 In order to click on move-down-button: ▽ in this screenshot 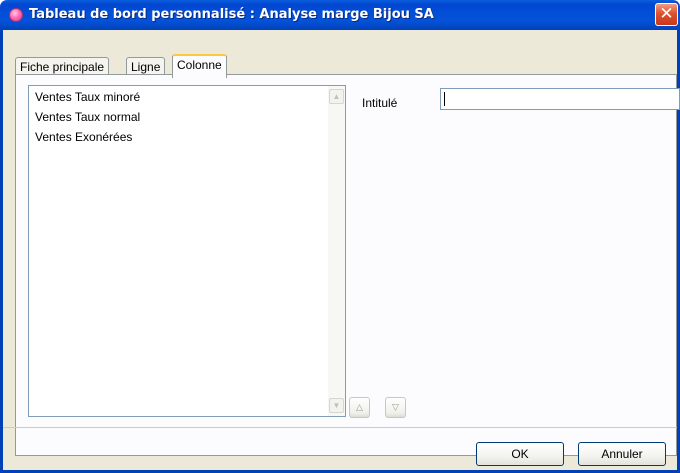, I will do `click(395, 407)`.